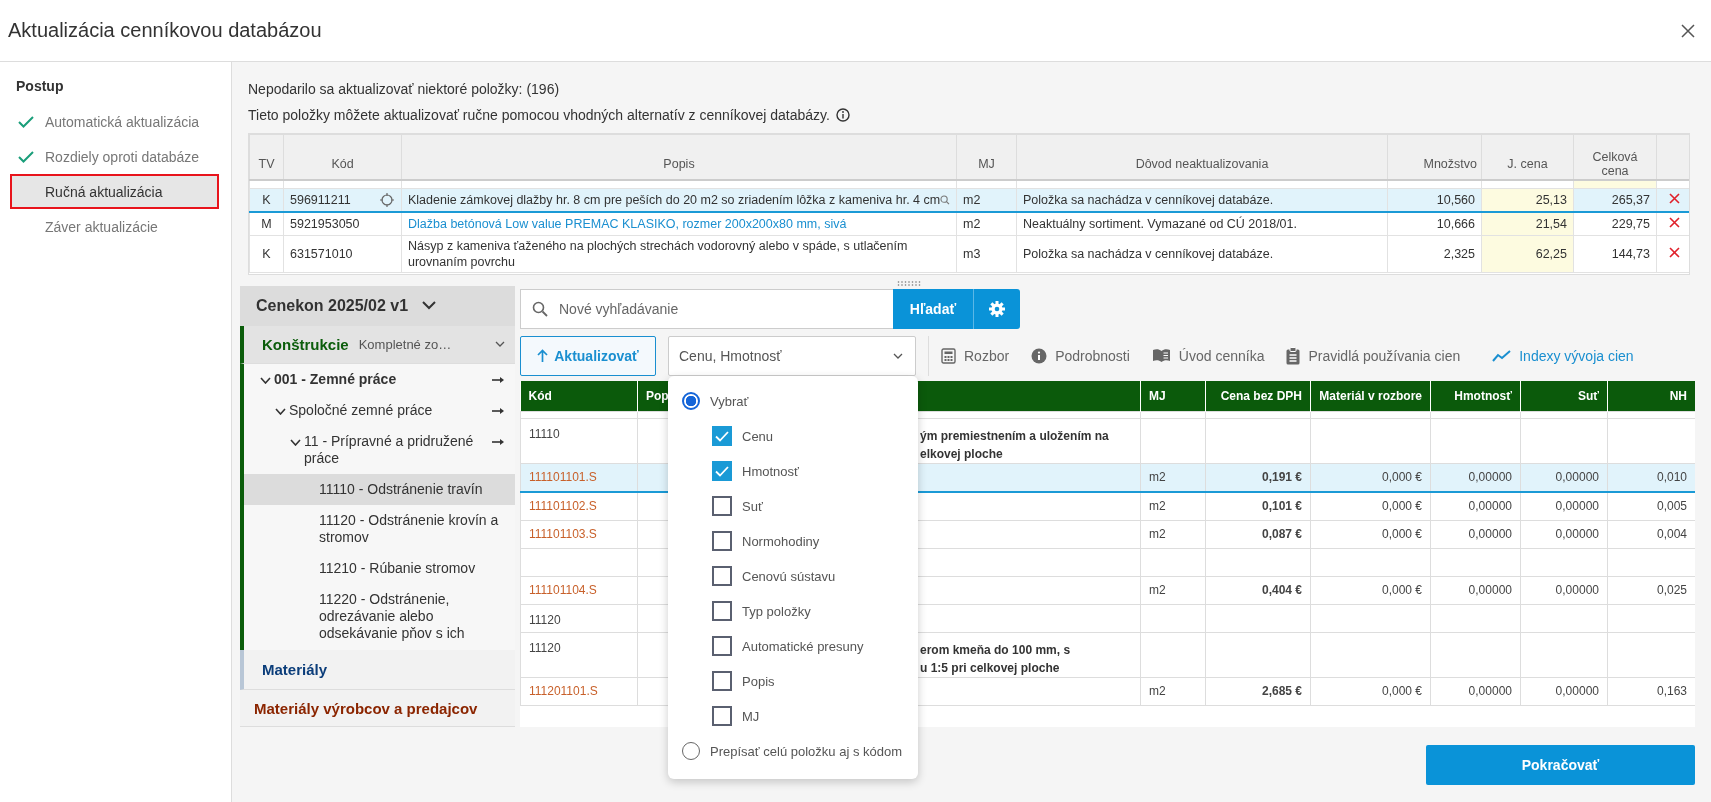 This screenshot has width=1711, height=802. Describe the element at coordinates (321, 254) in the screenshot. I see `table-cell: 631571010` at that location.